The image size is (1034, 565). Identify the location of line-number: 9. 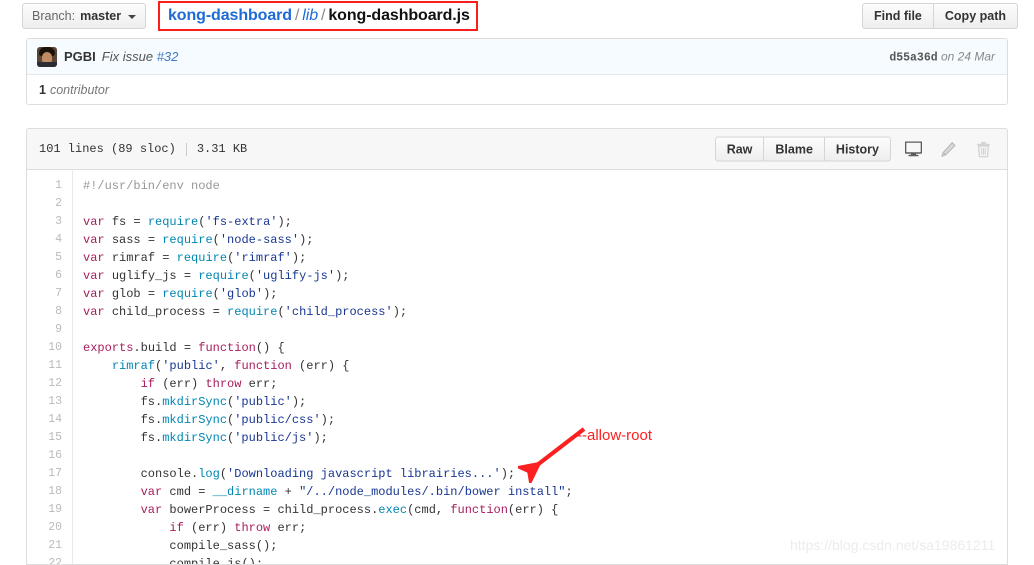
(49, 330).